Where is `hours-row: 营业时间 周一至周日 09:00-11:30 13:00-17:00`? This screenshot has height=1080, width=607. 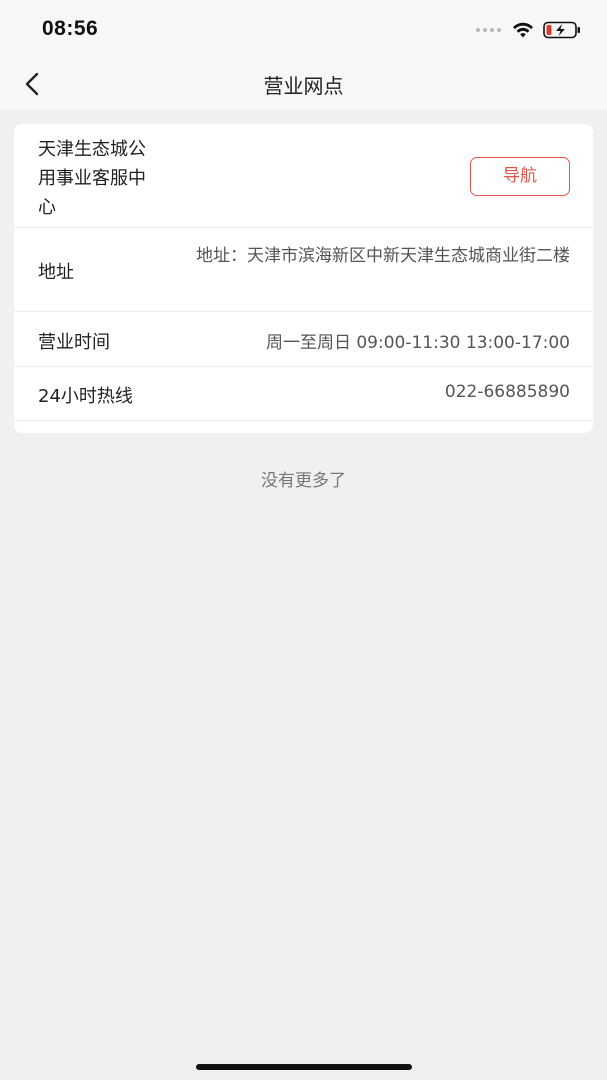
hours-row: 营业时间 周一至周日 09:00-11:30 13:00-17:00 is located at coordinates (303, 339).